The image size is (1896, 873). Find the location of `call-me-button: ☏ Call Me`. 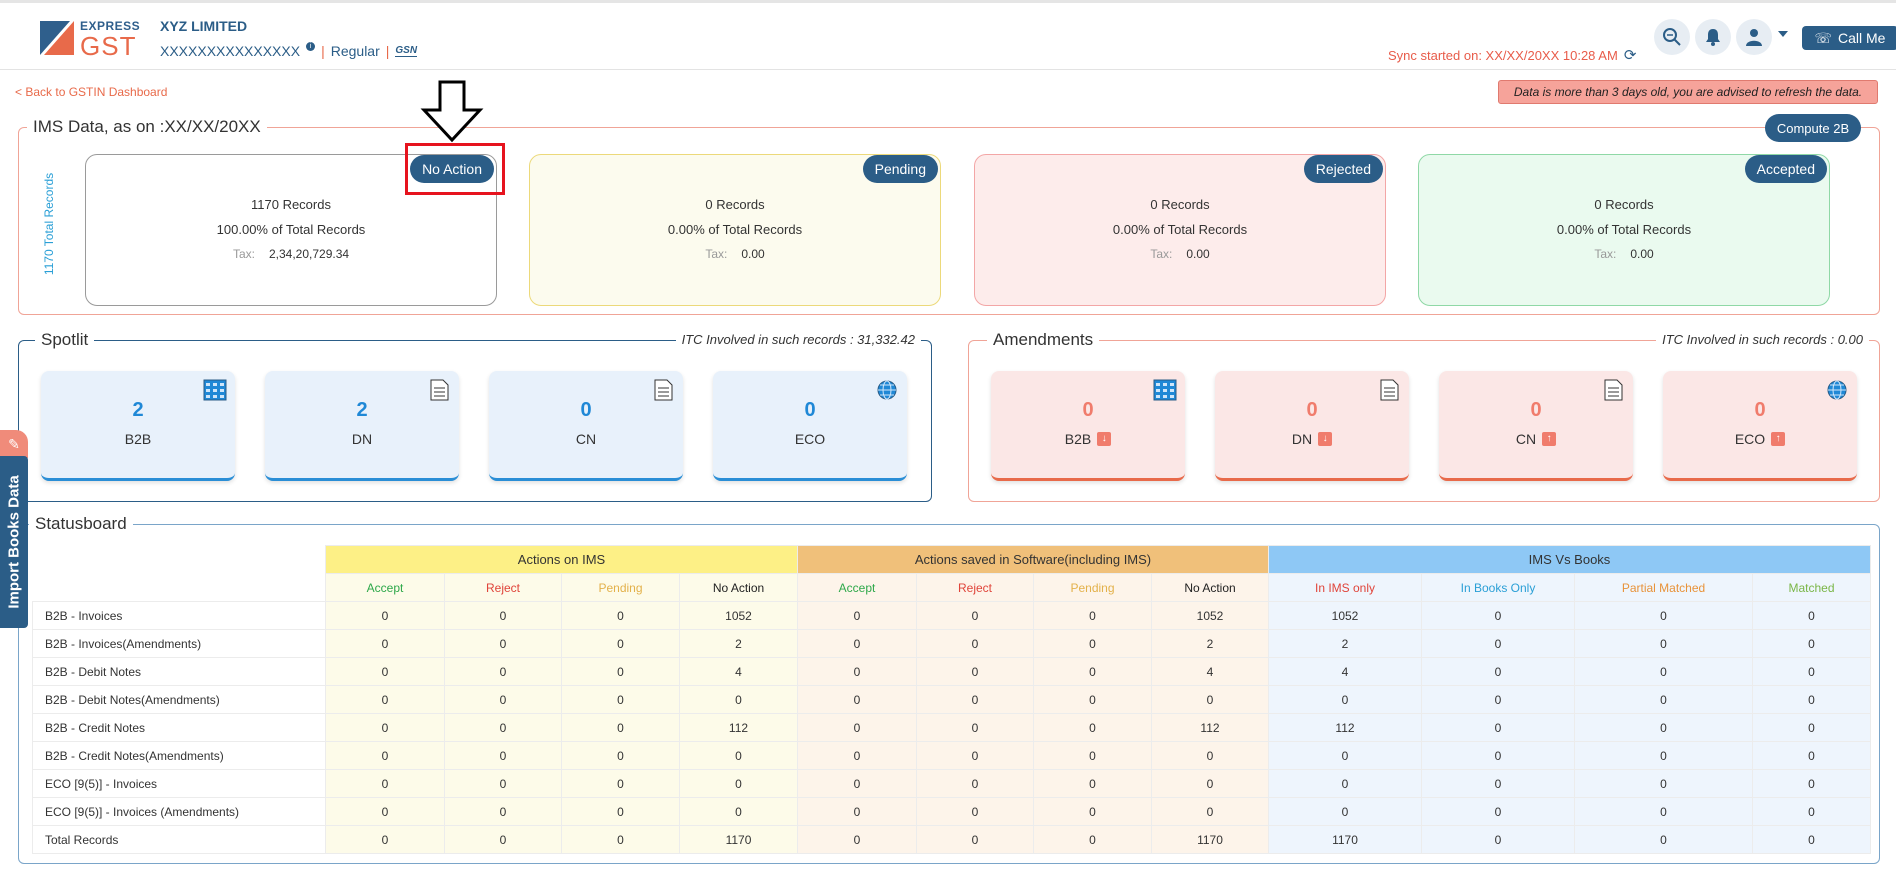

call-me-button: ☏ Call Me is located at coordinates (1849, 38).